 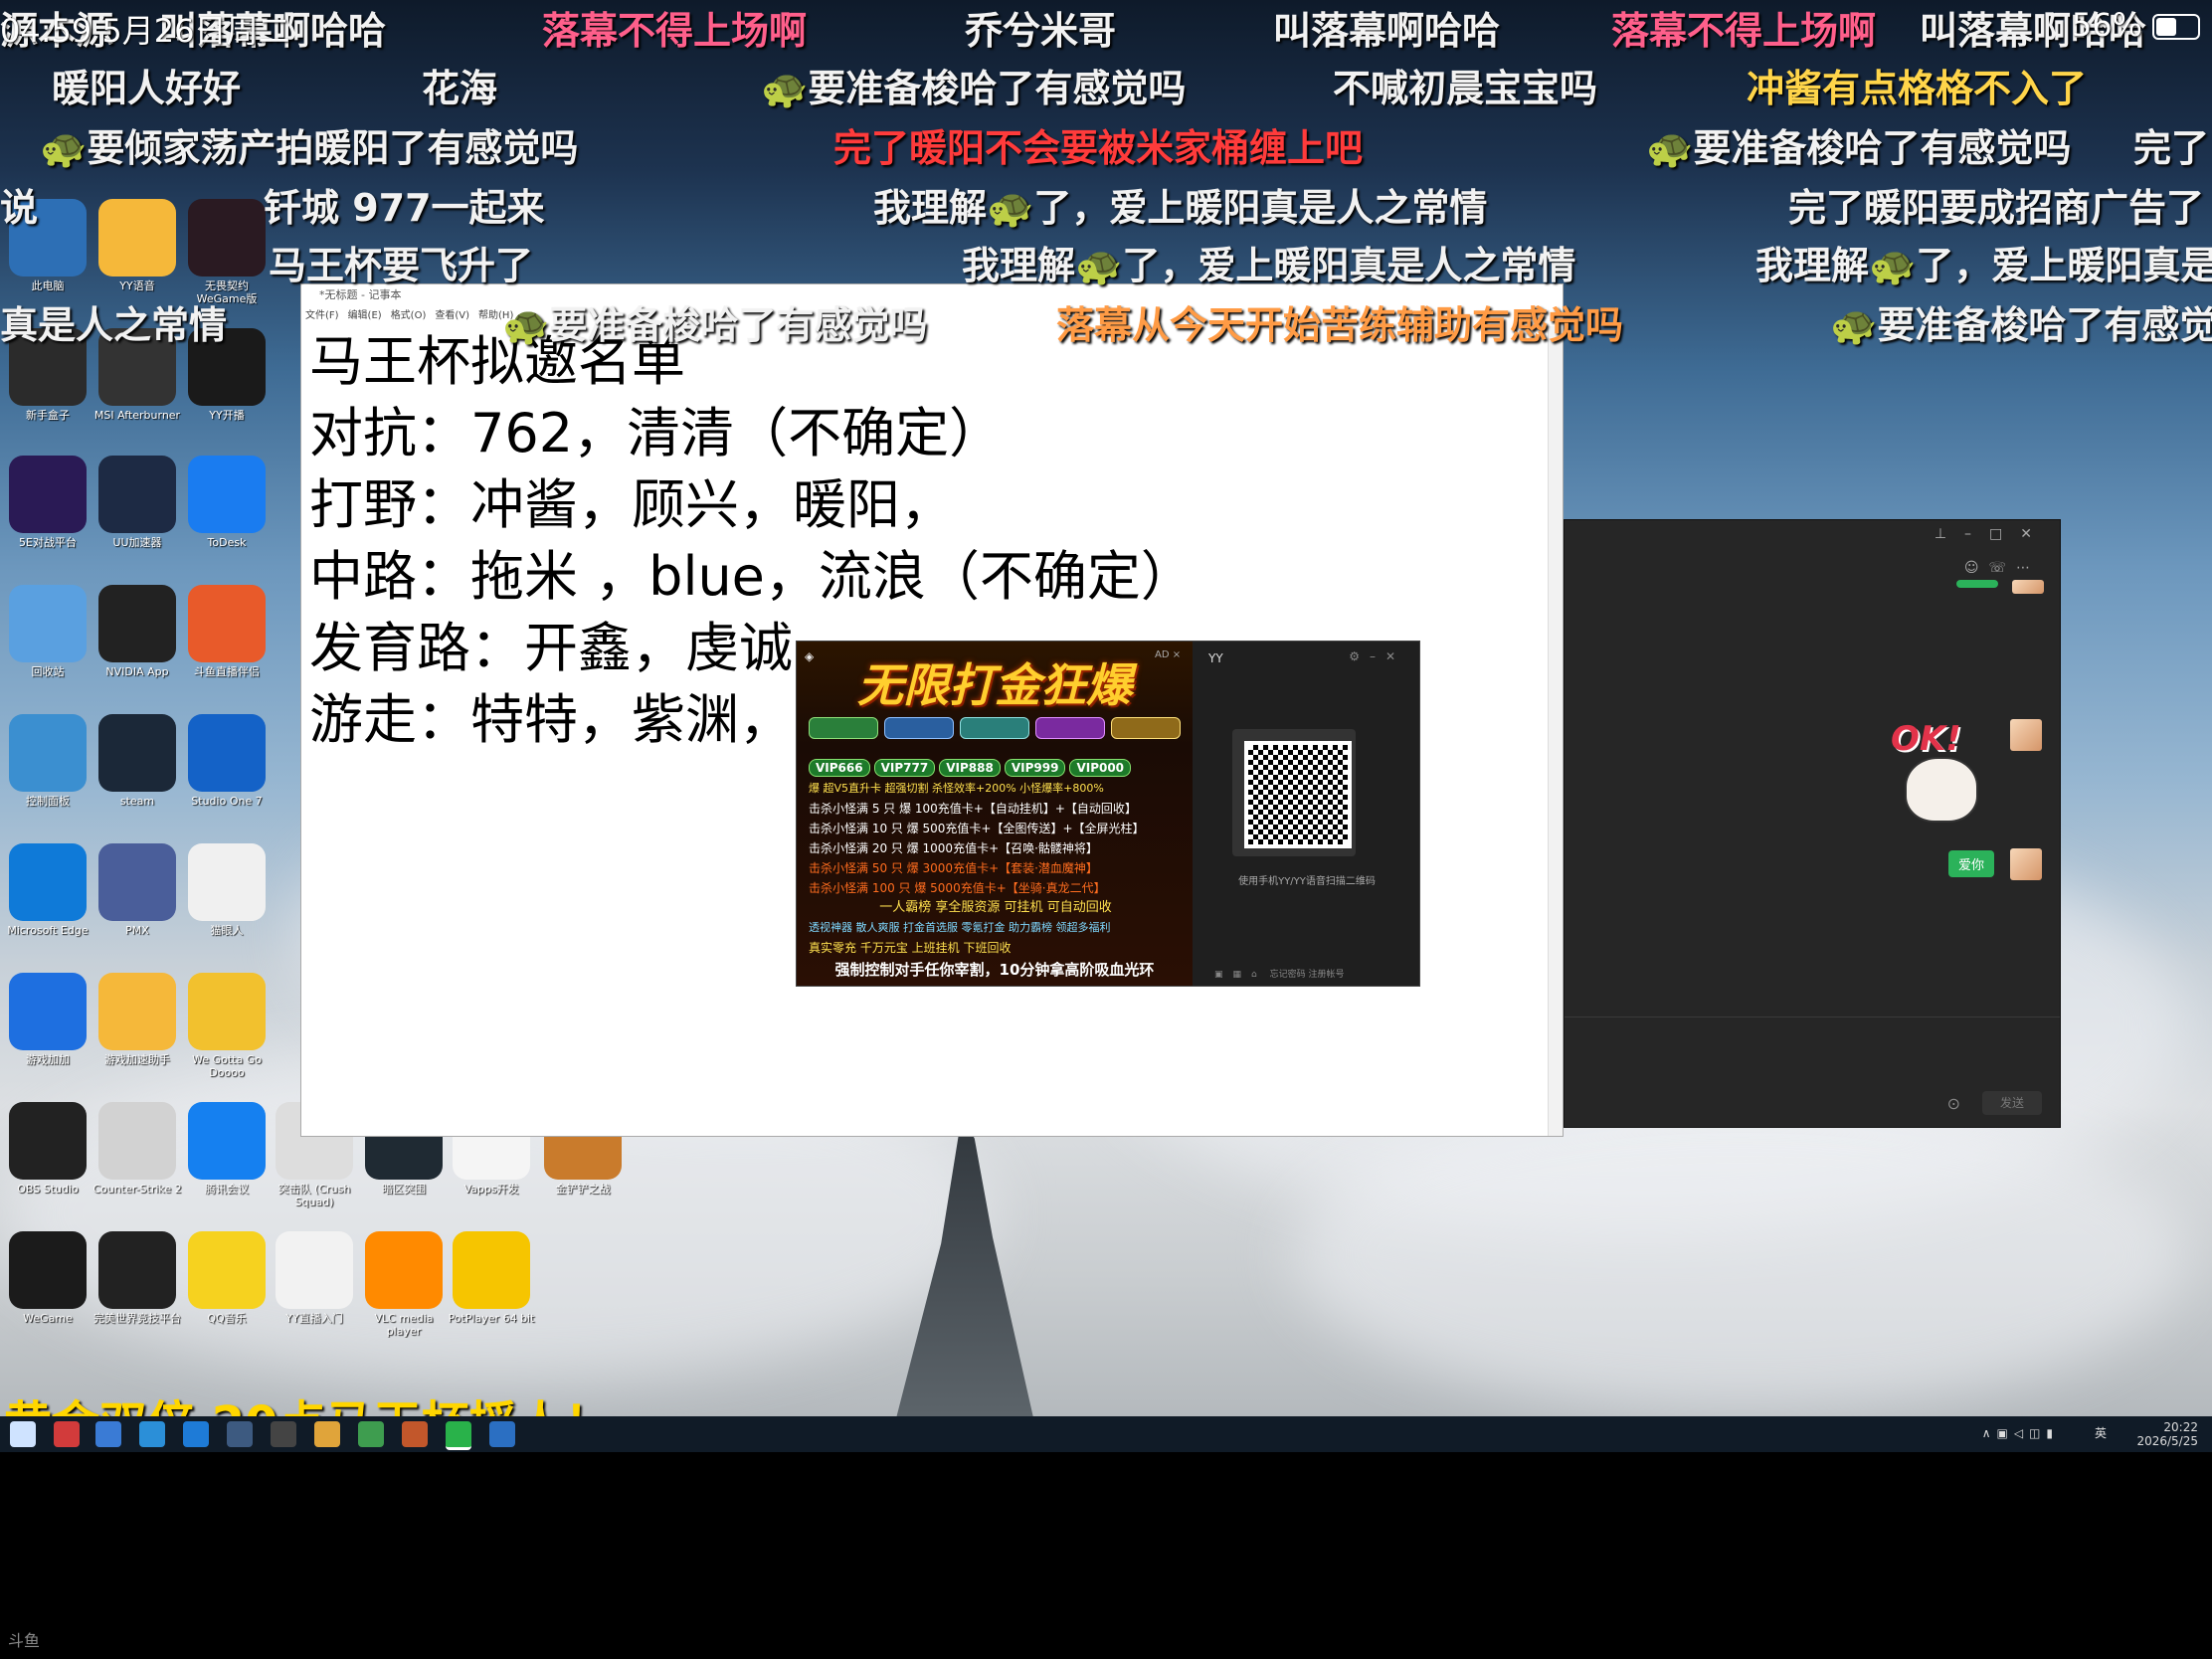 What do you see at coordinates (47, 1026) in the screenshot?
I see `desktop-icon: 游戏加加` at bounding box center [47, 1026].